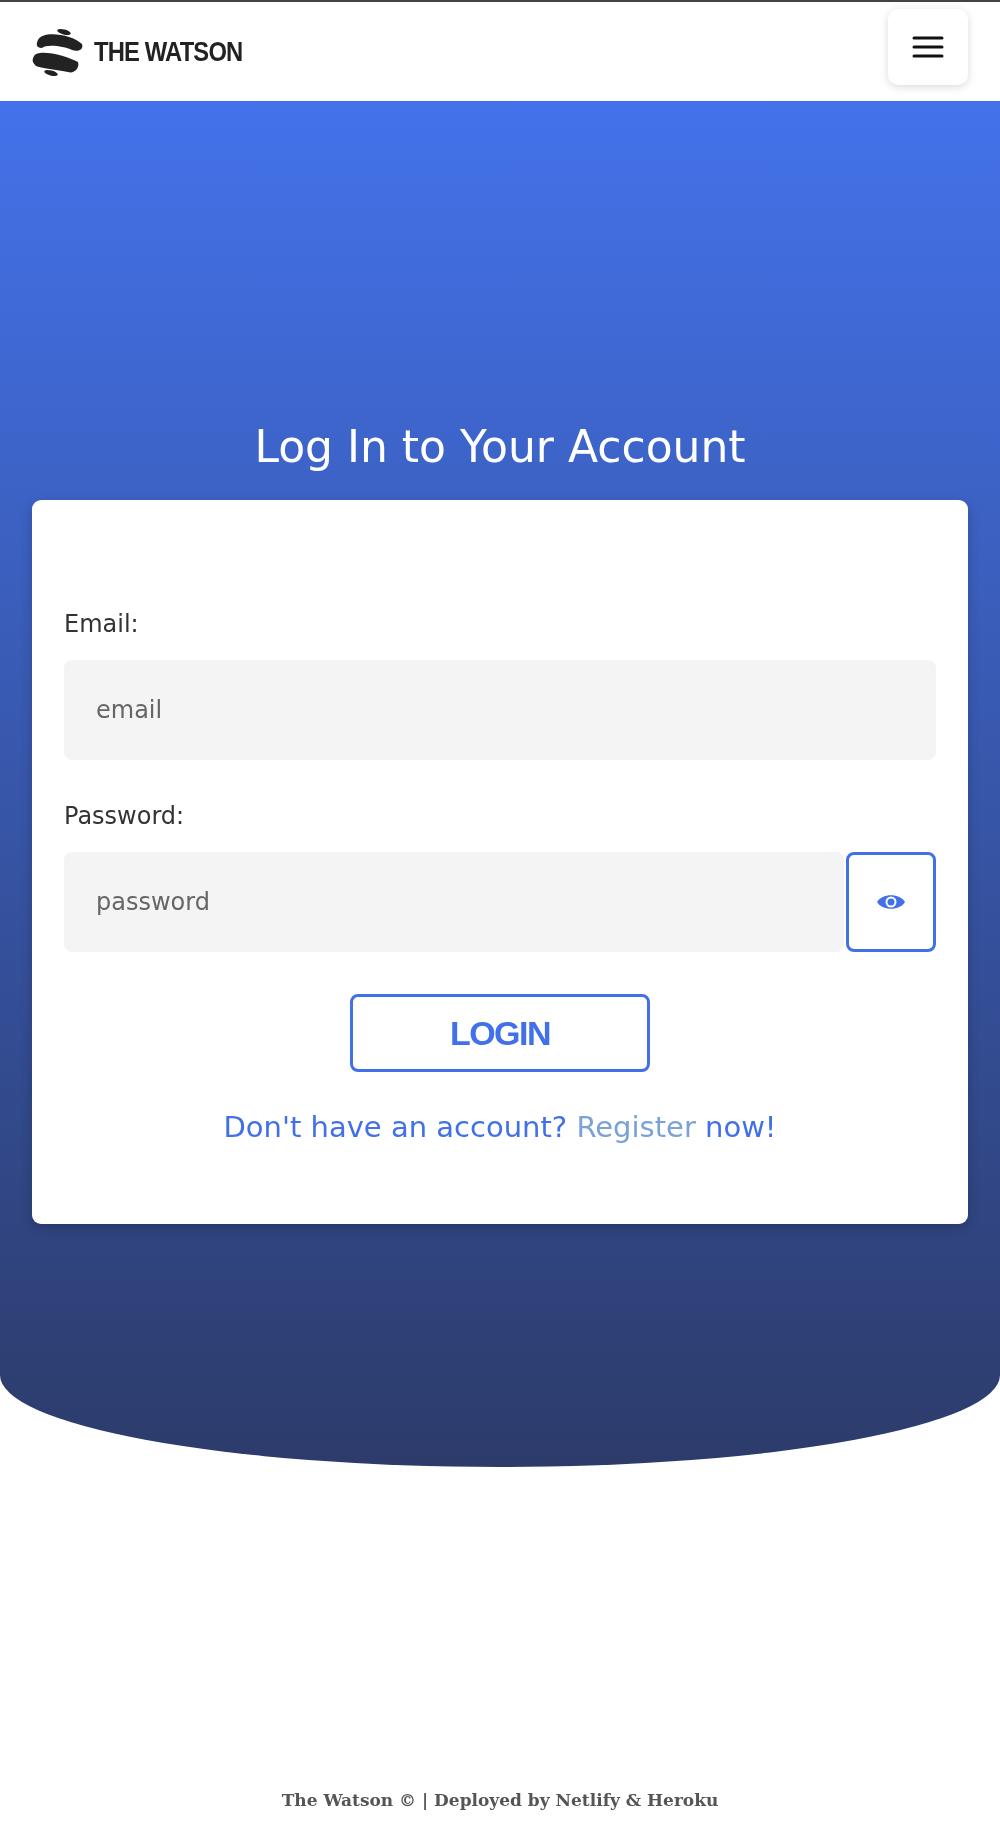 This screenshot has height=1834, width=1000. Describe the element at coordinates (125, 816) in the screenshot. I see `field-label: Password:` at that location.